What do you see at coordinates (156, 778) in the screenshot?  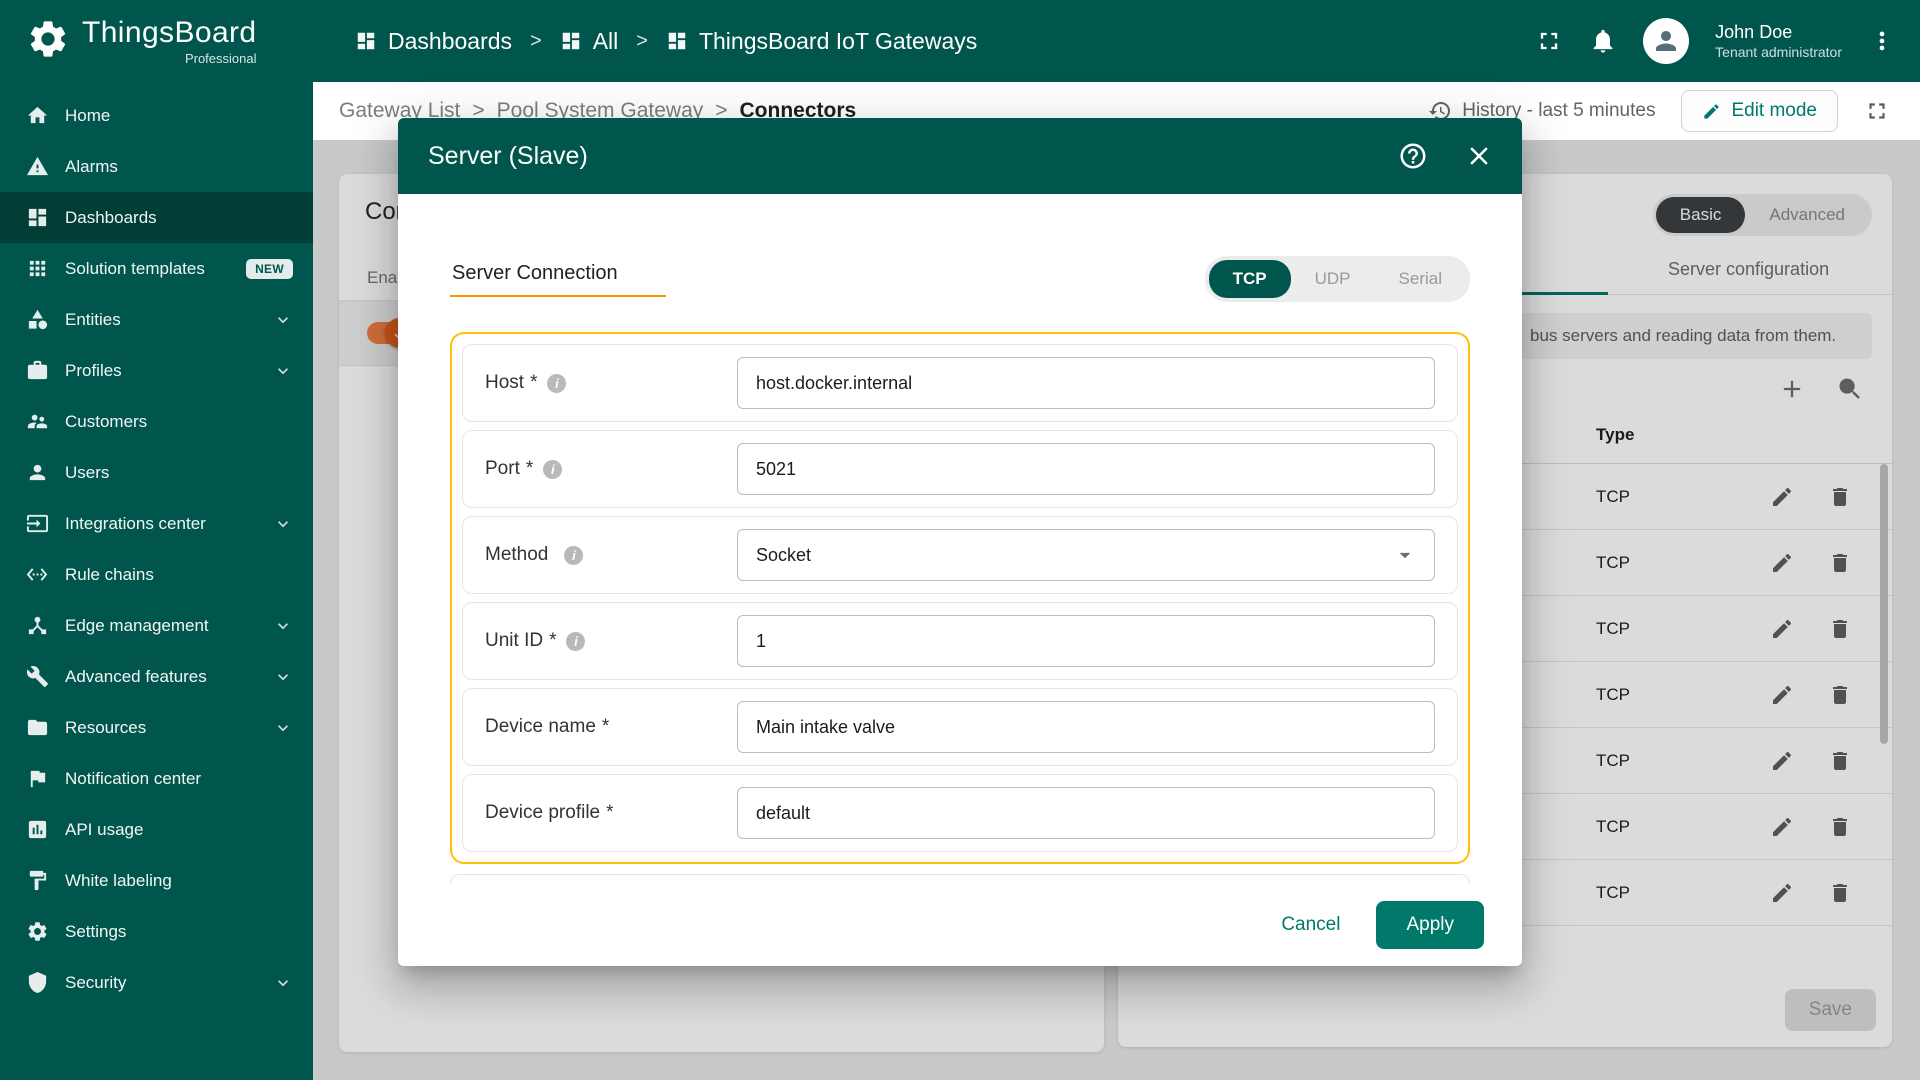 I see `sidebar-item-notification-center: Notification center` at bounding box center [156, 778].